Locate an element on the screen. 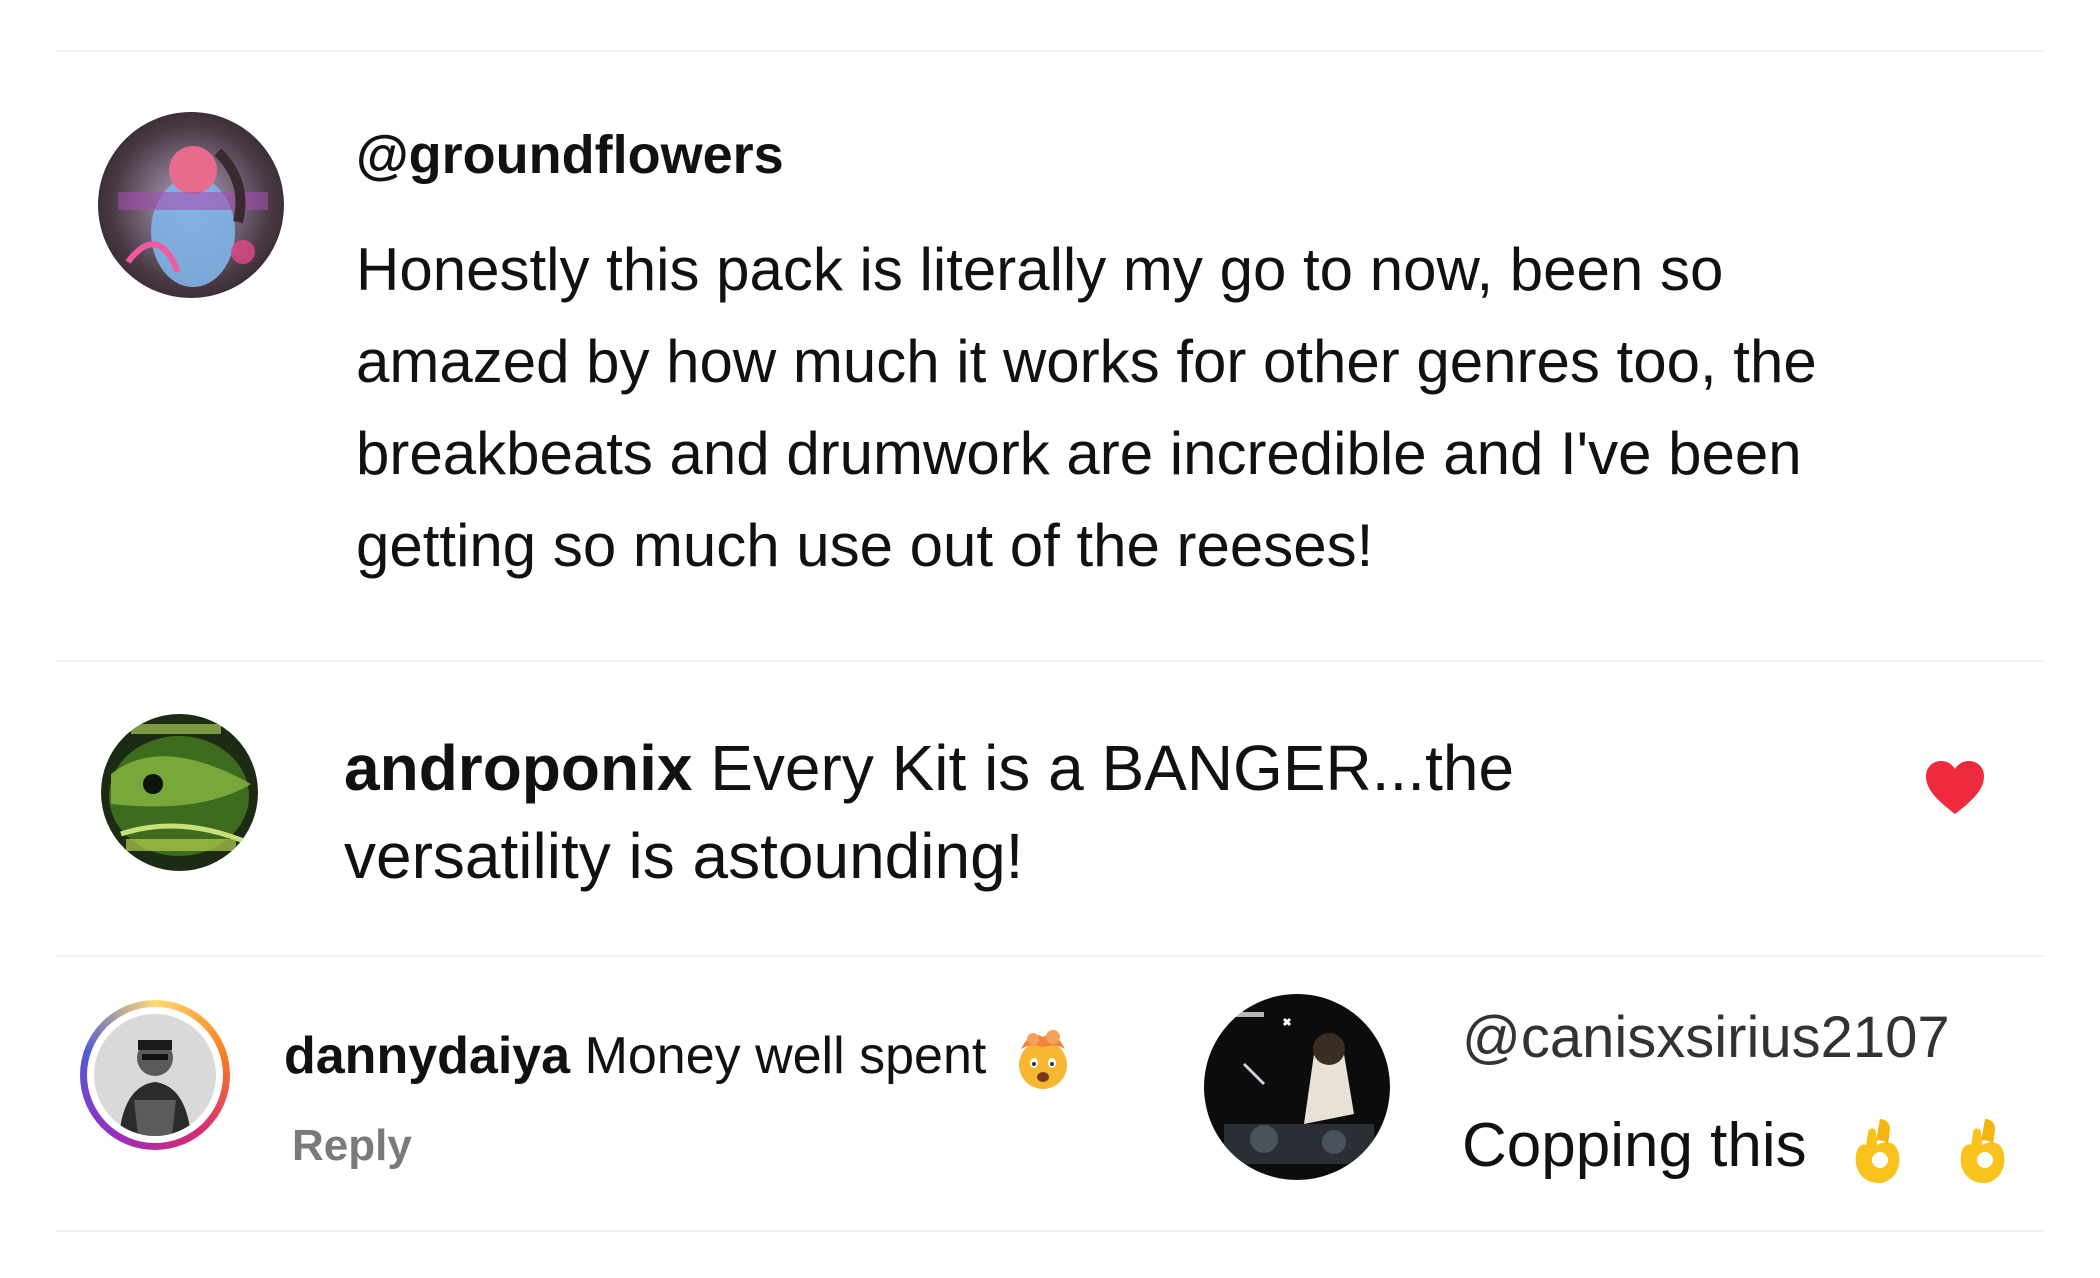 Image resolution: width=2100 pixels, height=1278 pixels. comment-text: Copping this is located at coordinates (1737, 1146).